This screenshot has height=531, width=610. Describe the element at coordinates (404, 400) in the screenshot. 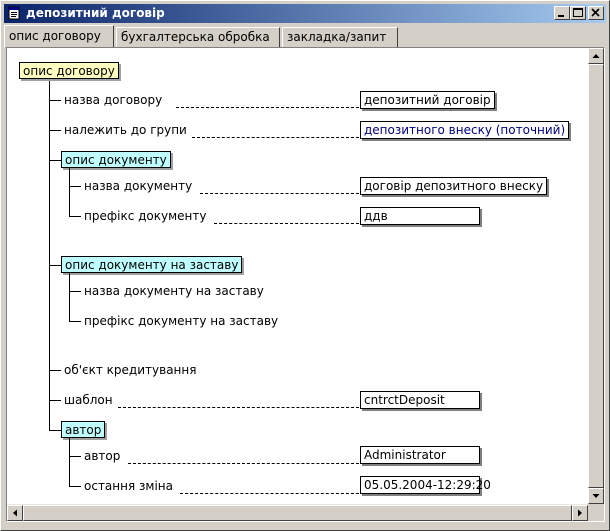

I see `template-text: cntrctDeposit` at that location.